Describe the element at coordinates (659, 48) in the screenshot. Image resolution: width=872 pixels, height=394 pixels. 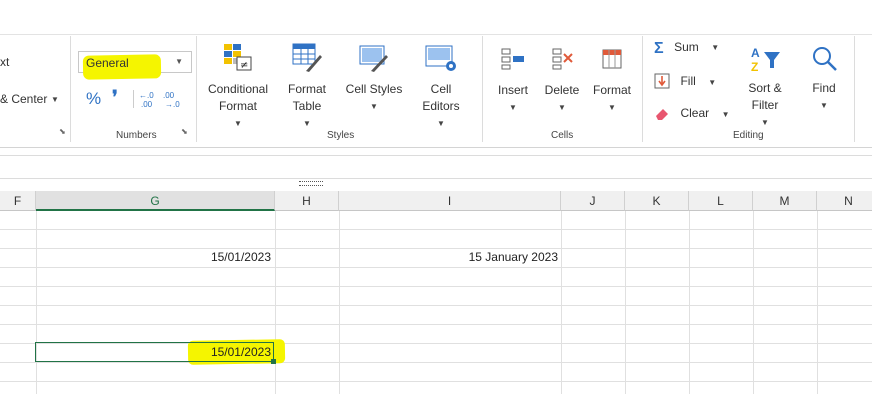
I see `sigma-icon: Σ` at that location.